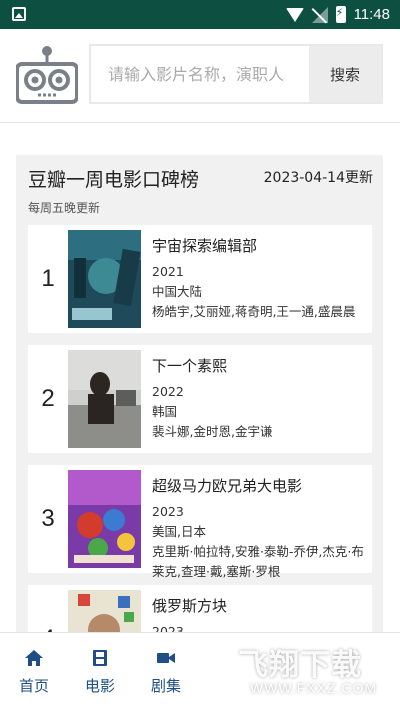 The width and height of the screenshot is (400, 711). Describe the element at coordinates (260, 278) in the screenshot. I see `movie-info: 宇宙探索编辑部 2021 中国大陆 杨皓宇,艾丽娅,蒋奇明,王一通,盛晨晨` at that location.